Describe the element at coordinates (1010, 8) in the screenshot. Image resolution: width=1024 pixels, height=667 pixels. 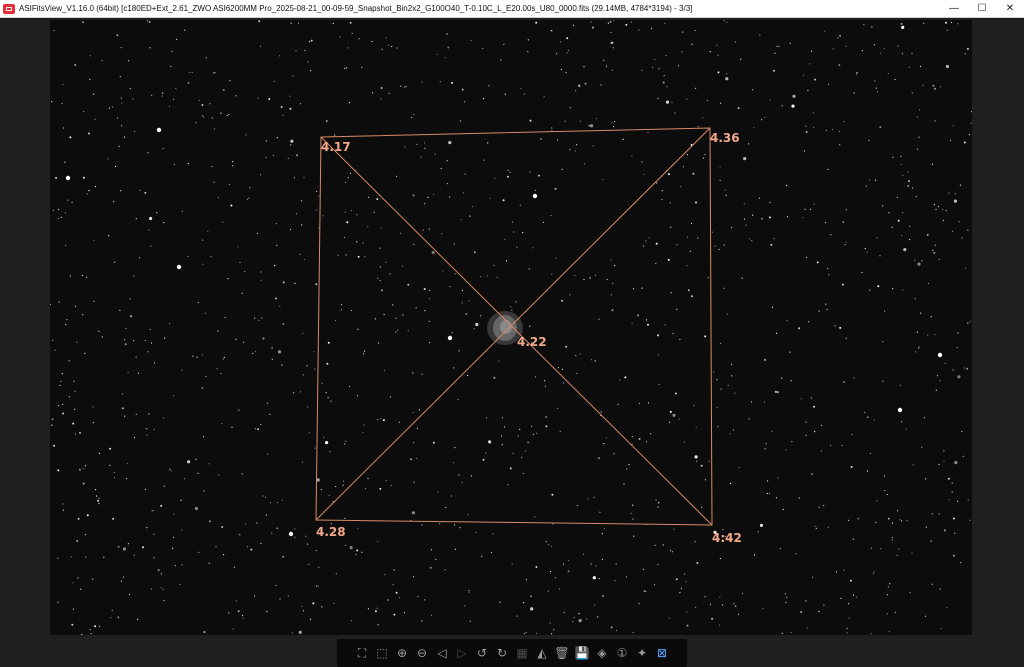
I see `close-button: ✕` at that location.